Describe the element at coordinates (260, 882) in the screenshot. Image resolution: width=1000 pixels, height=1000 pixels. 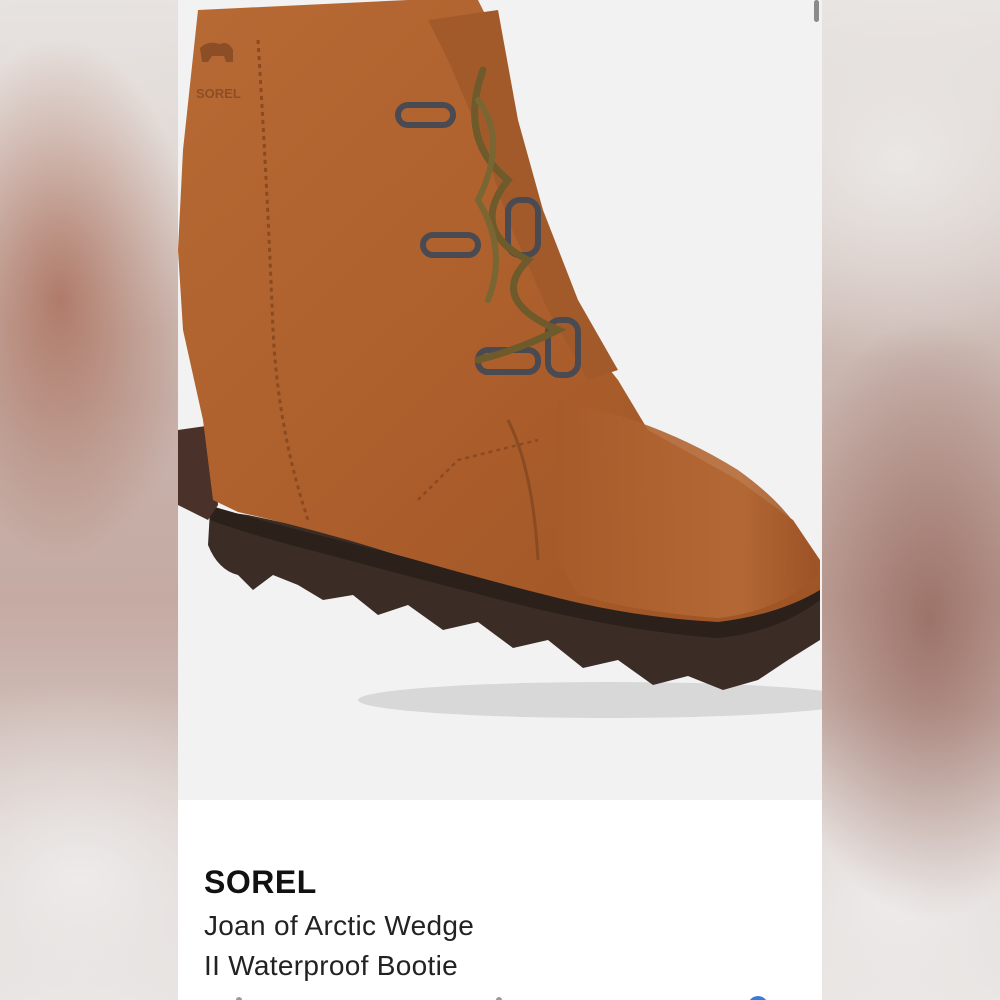
I see `product-brand: SOREL` at that location.